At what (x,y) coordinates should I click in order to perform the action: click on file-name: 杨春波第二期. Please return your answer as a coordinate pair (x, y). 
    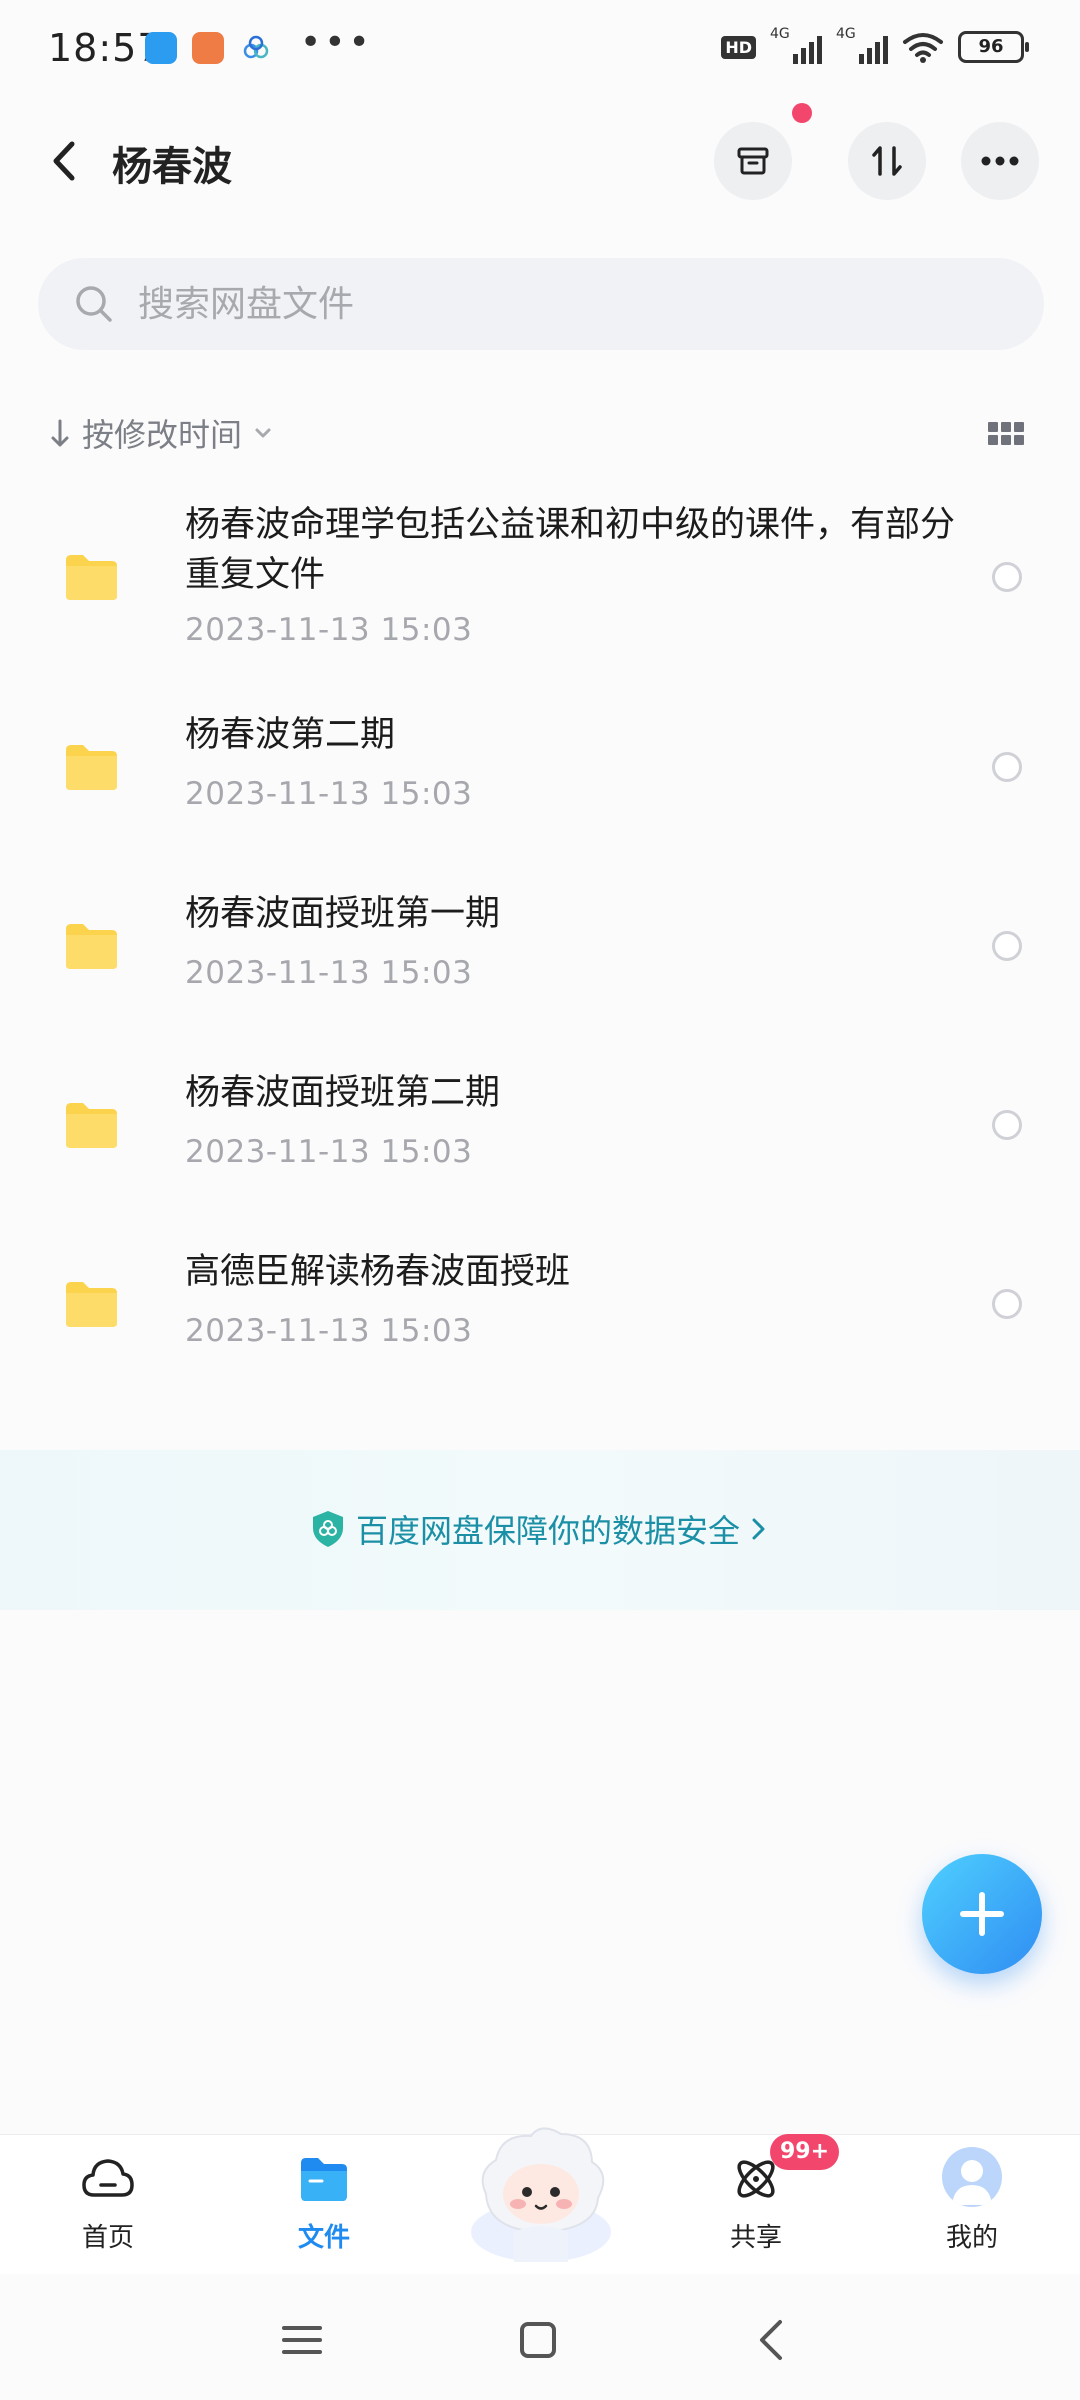
    Looking at the image, I should click on (290, 735).